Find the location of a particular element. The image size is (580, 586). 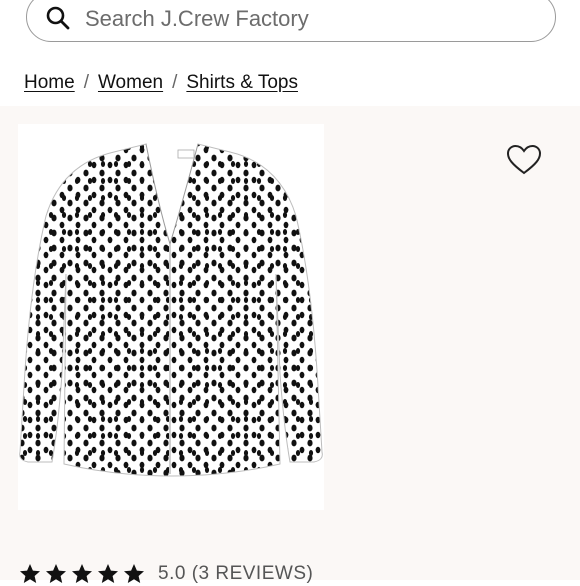

search-bar is located at coordinates (291, 21).